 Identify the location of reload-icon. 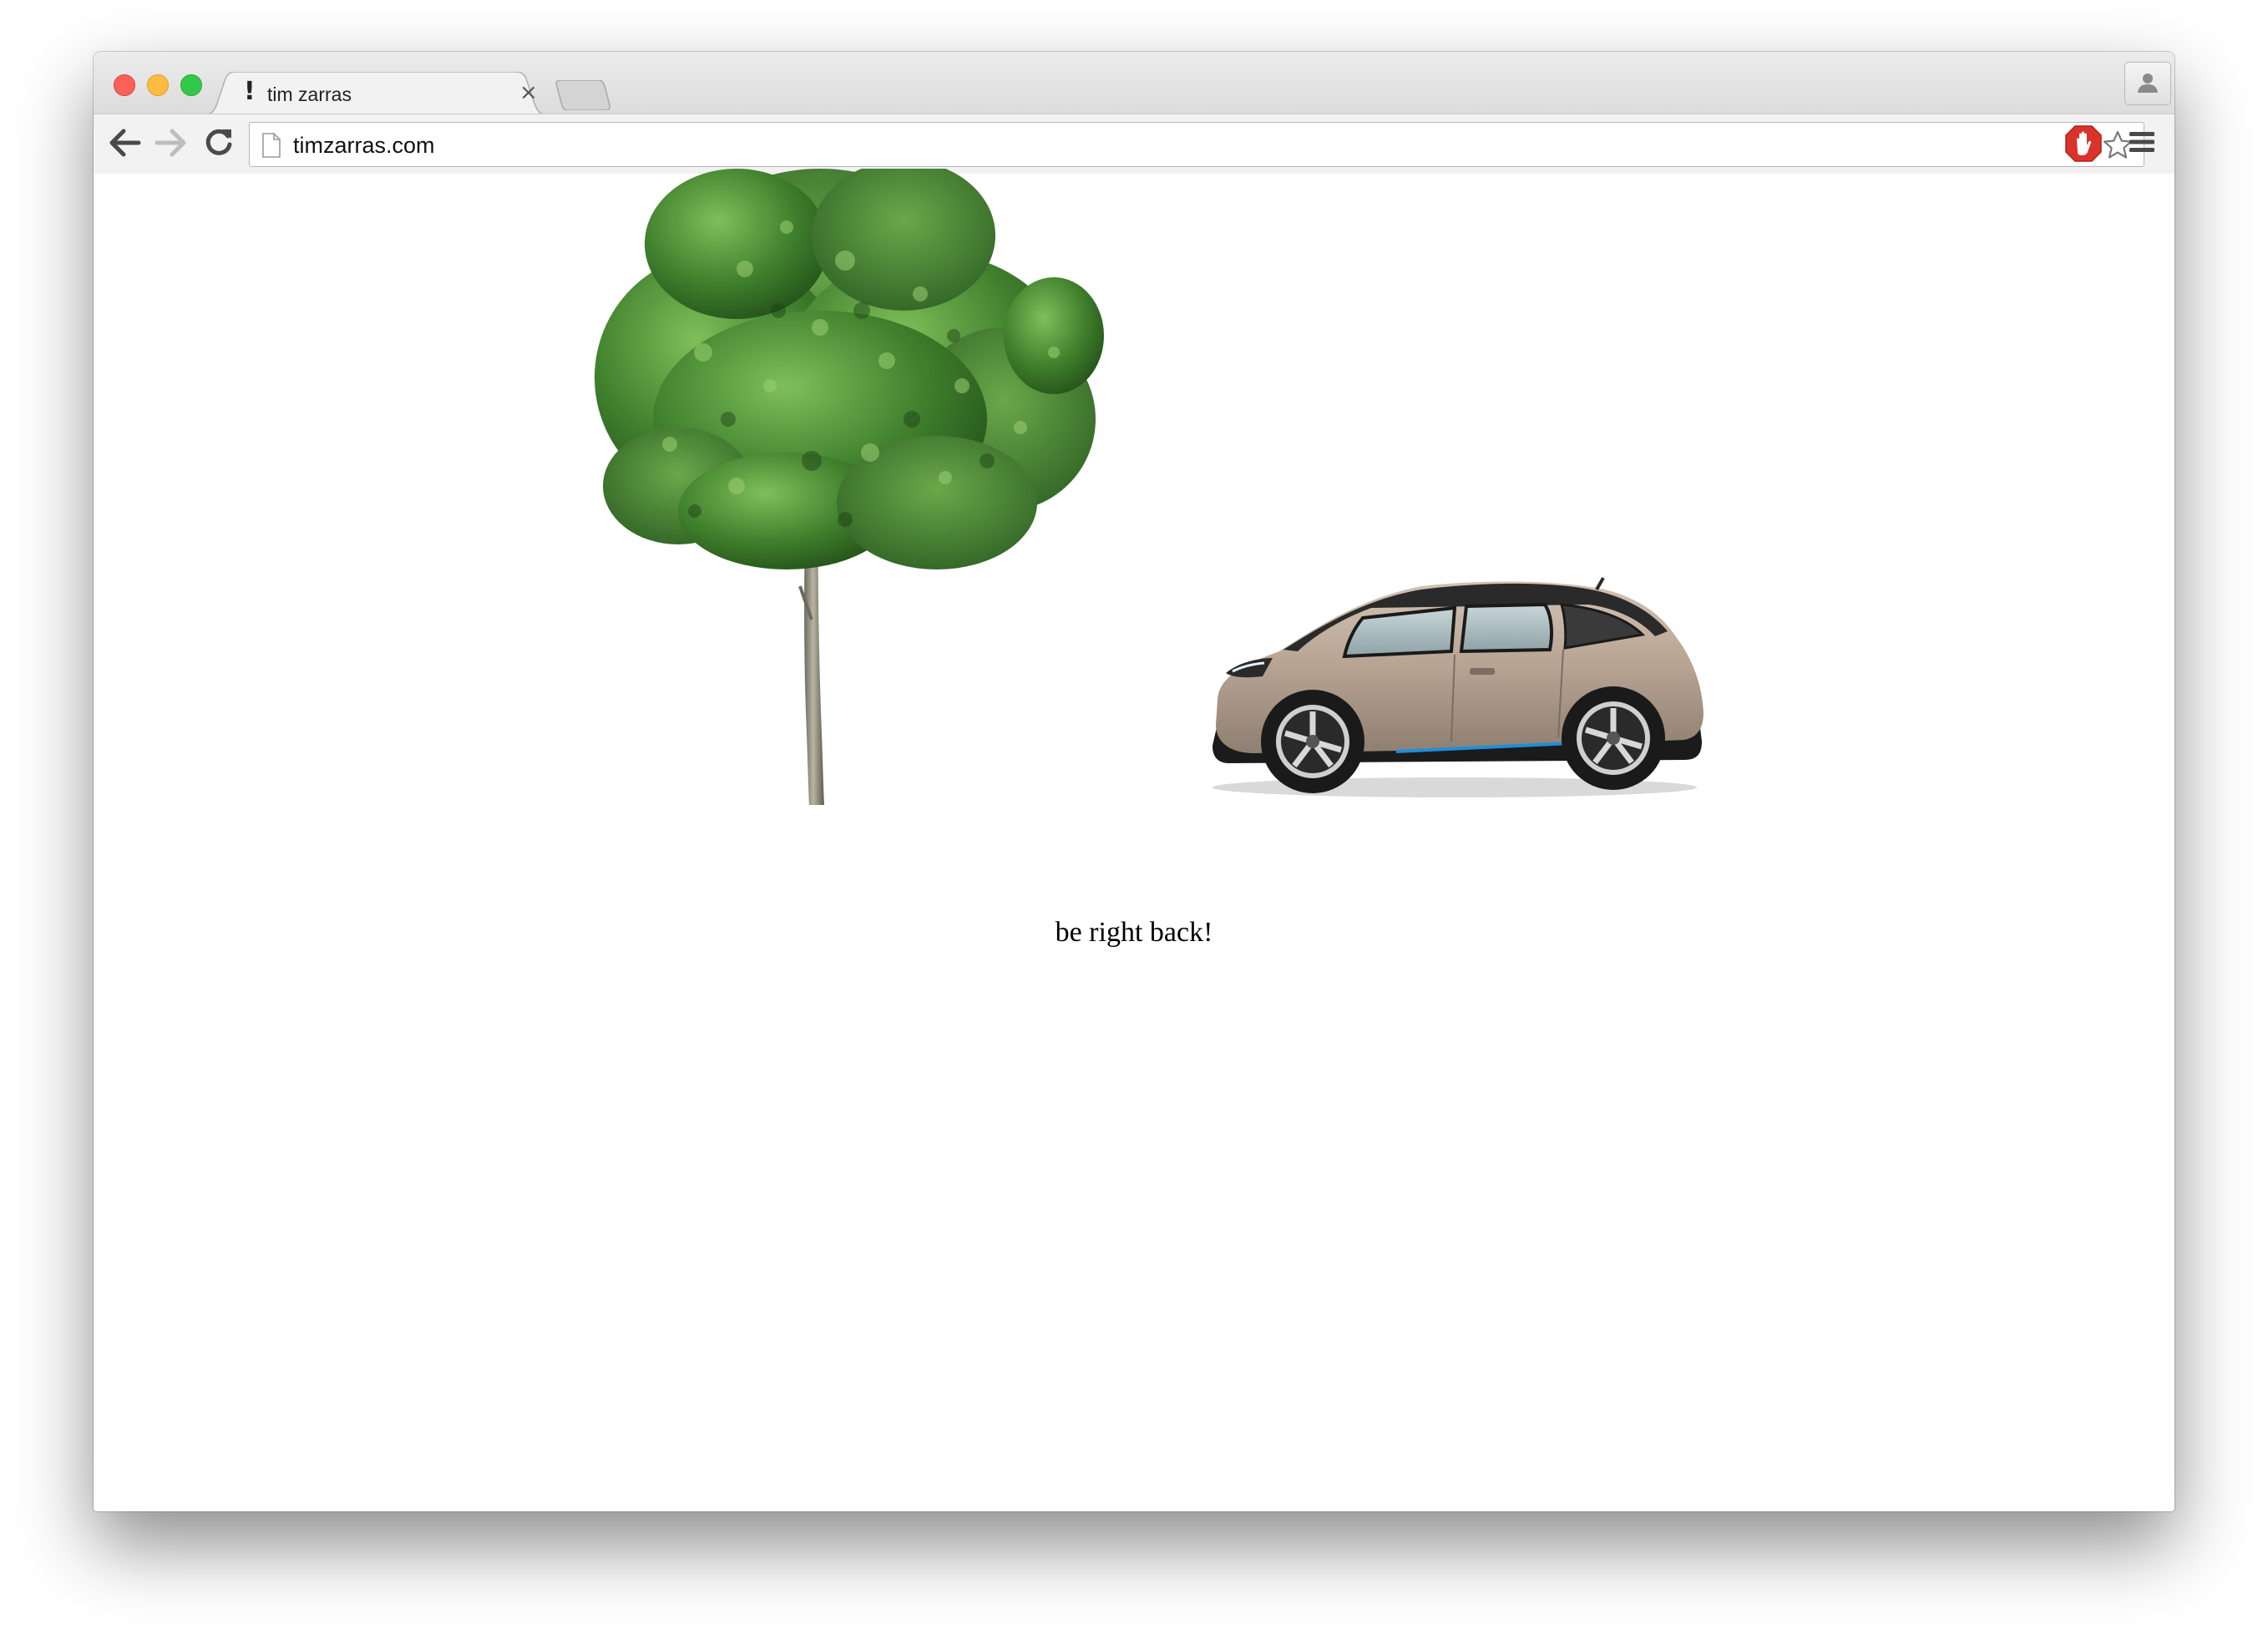
(219, 143).